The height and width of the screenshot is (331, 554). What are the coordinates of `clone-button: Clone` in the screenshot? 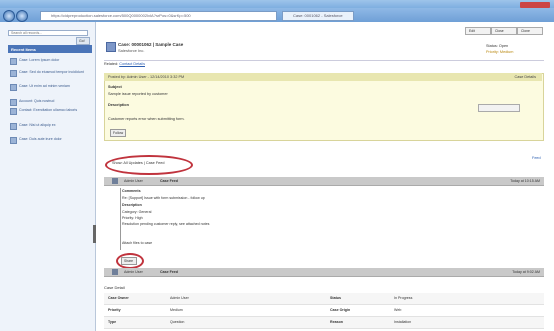 It's located at (530, 31).